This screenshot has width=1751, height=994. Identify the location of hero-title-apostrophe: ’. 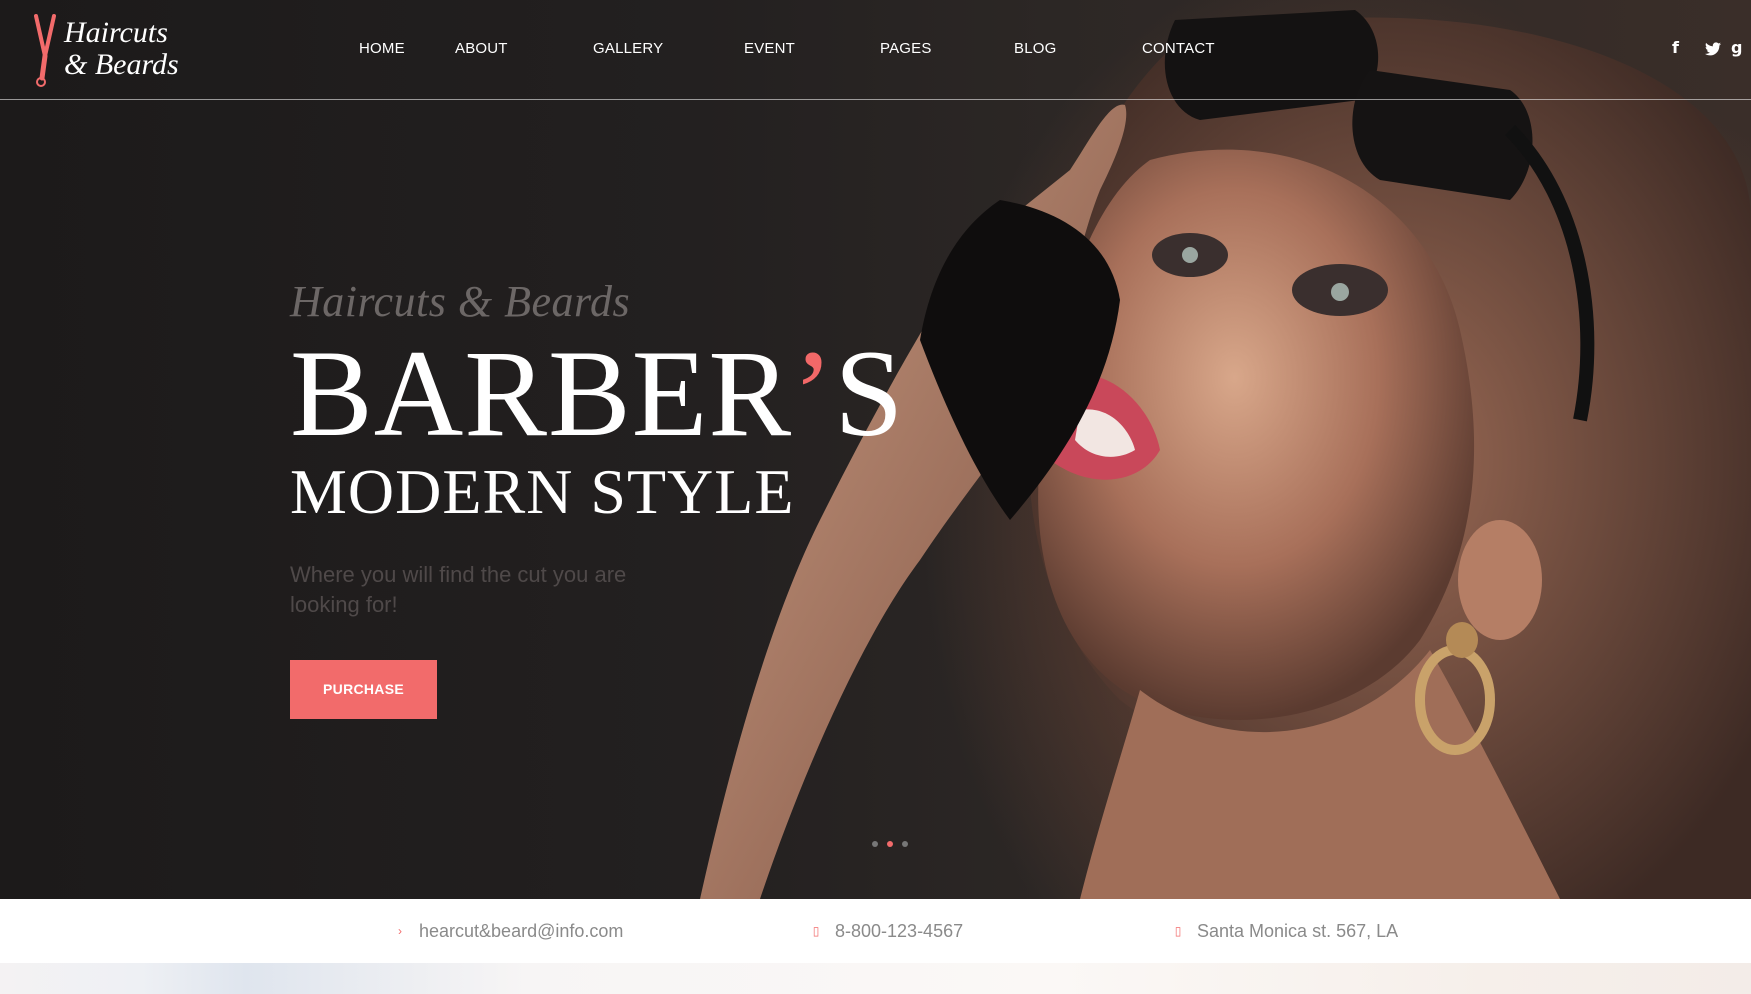
(813, 393).